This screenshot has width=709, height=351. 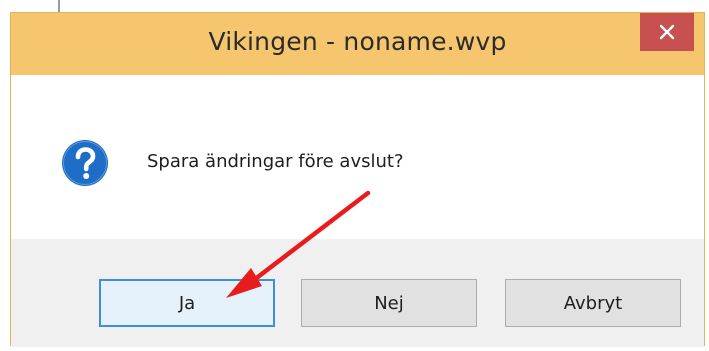 What do you see at coordinates (85, 163) in the screenshot?
I see `question-icon` at bounding box center [85, 163].